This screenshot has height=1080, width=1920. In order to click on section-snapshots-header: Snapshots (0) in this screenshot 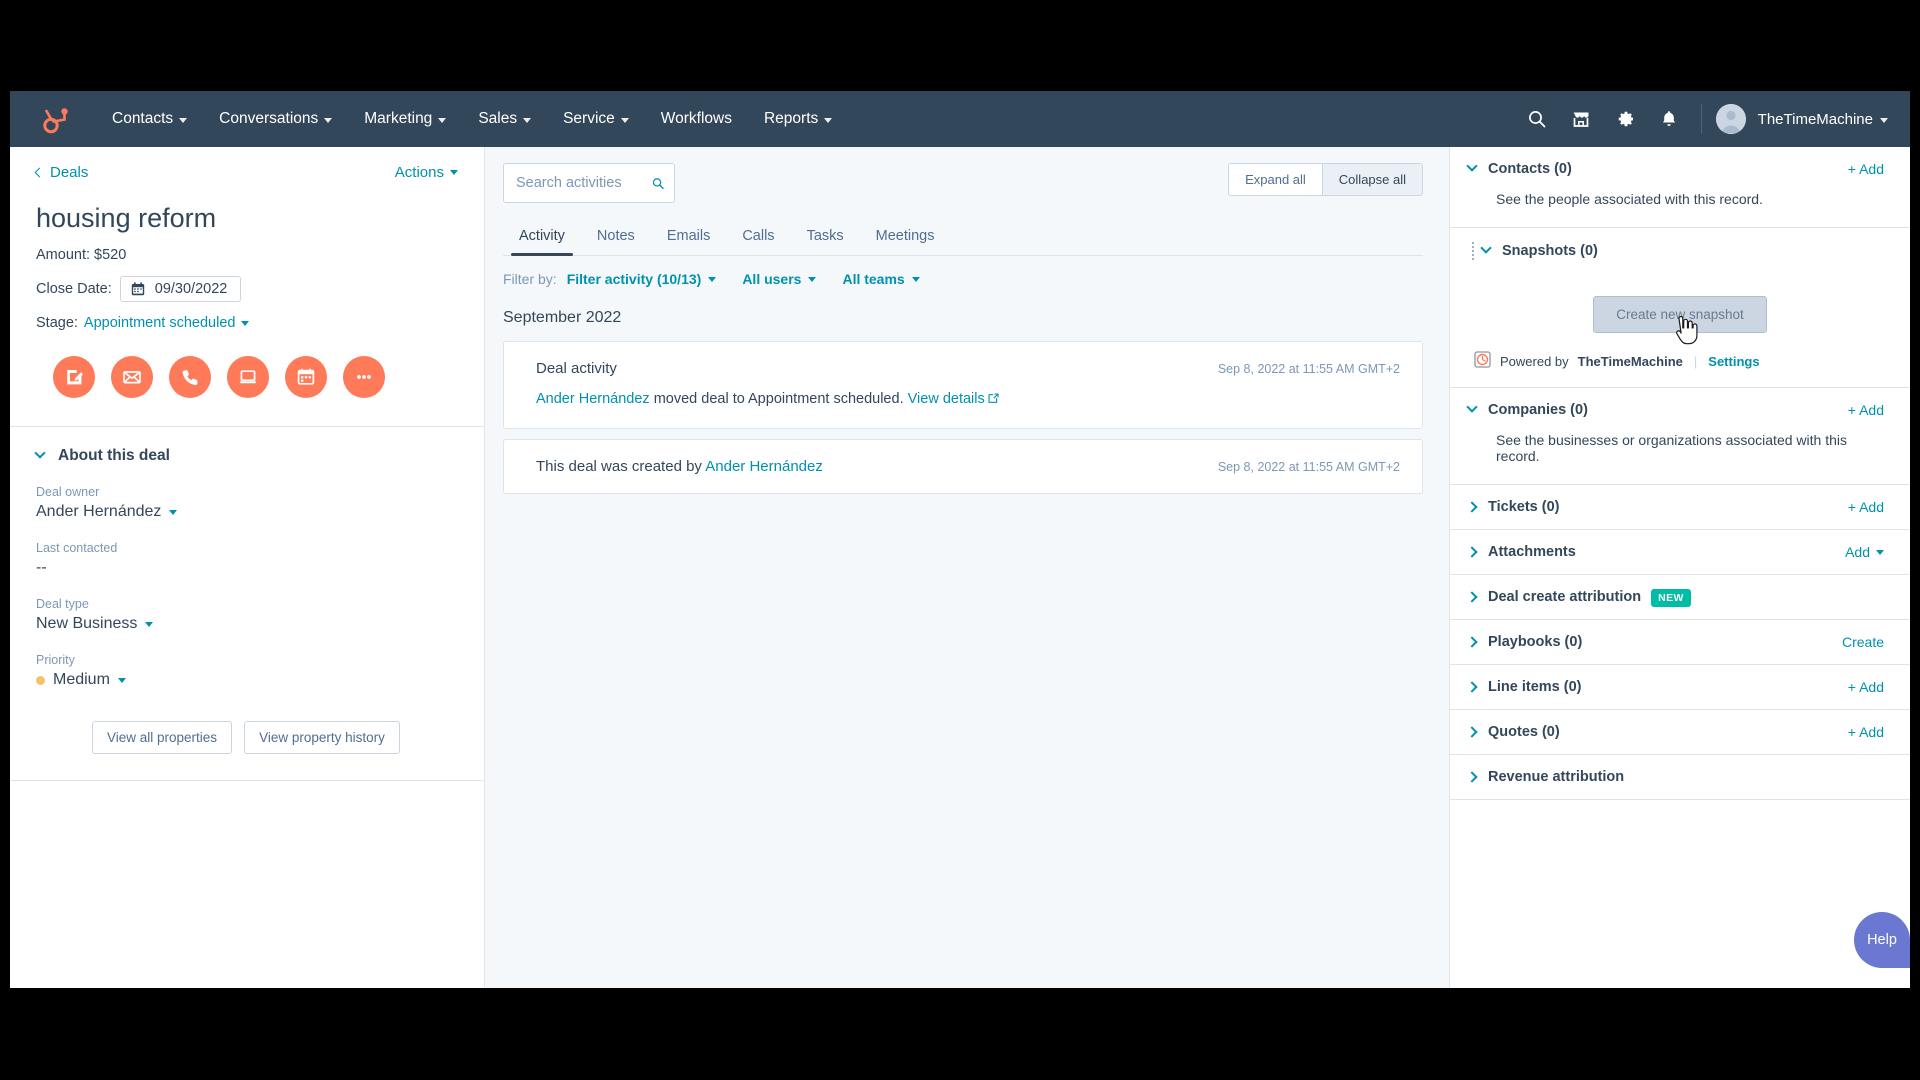, I will do `click(1680, 251)`.